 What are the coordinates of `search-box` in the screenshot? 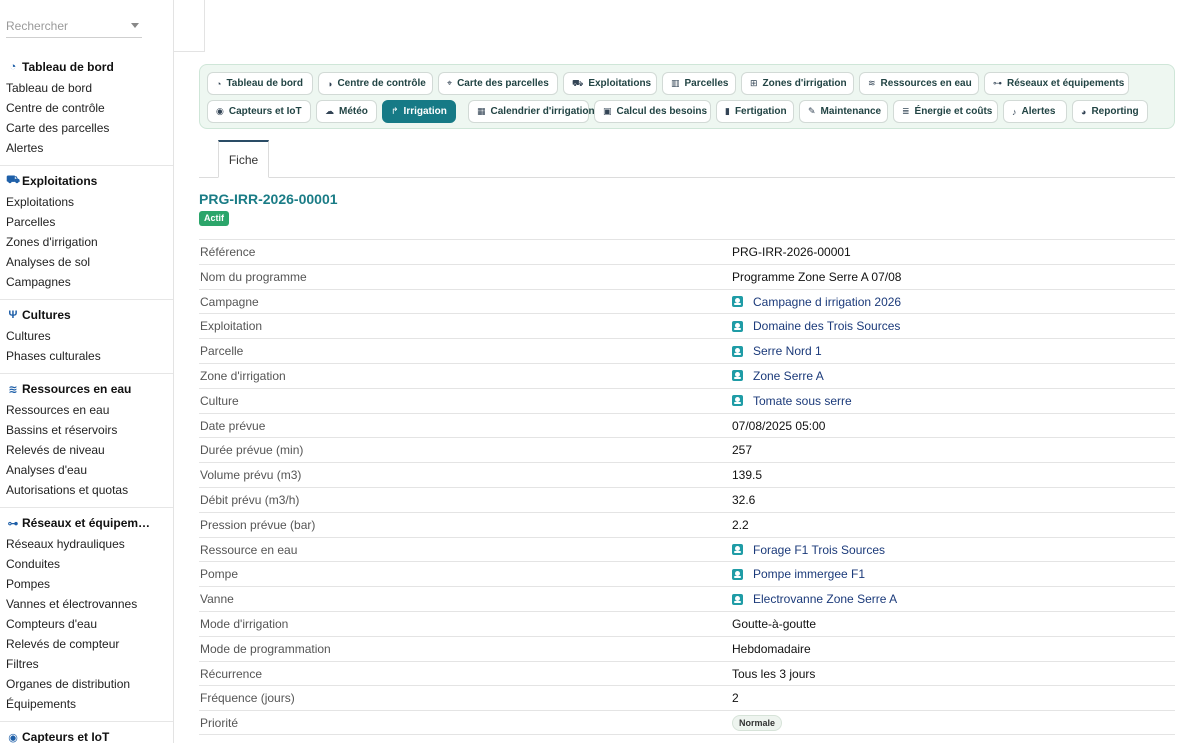 It's located at (74, 26).